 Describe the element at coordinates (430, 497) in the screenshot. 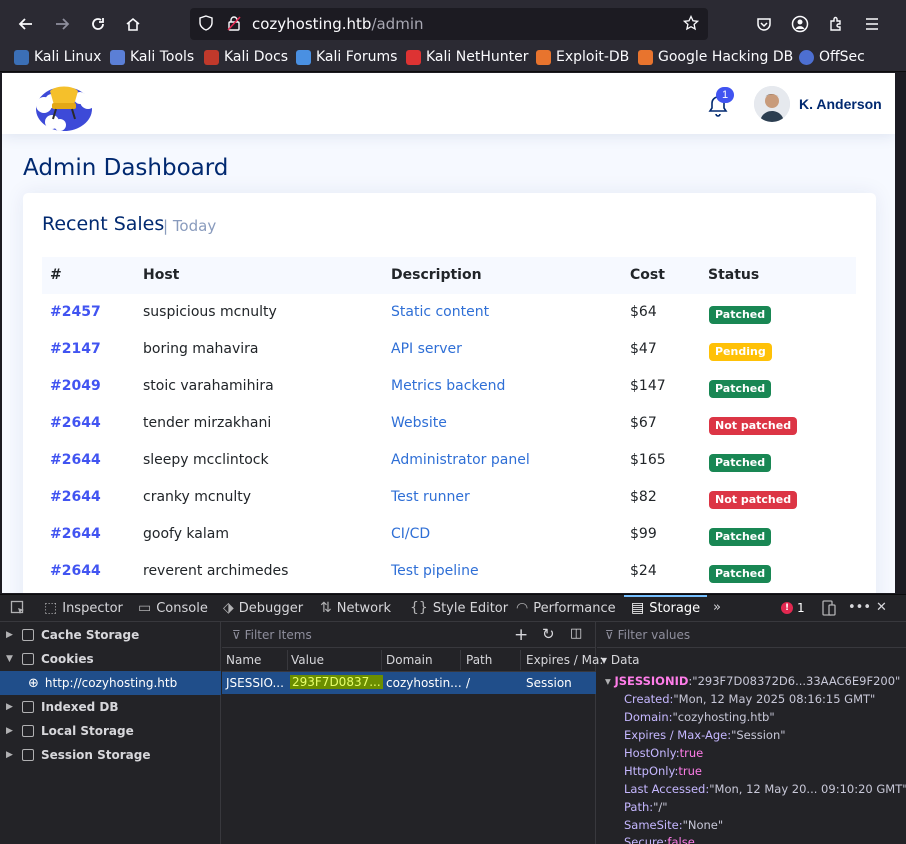

I see `description-link: Test runner` at that location.